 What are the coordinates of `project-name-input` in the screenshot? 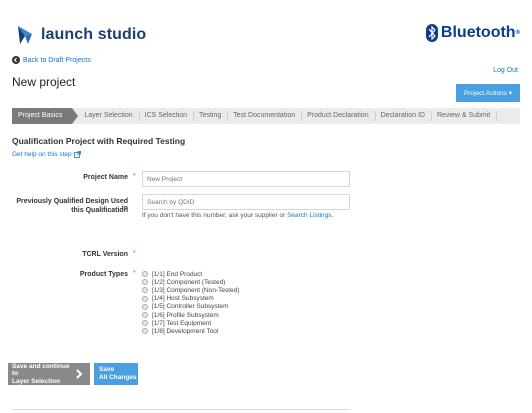 It's located at (246, 179).